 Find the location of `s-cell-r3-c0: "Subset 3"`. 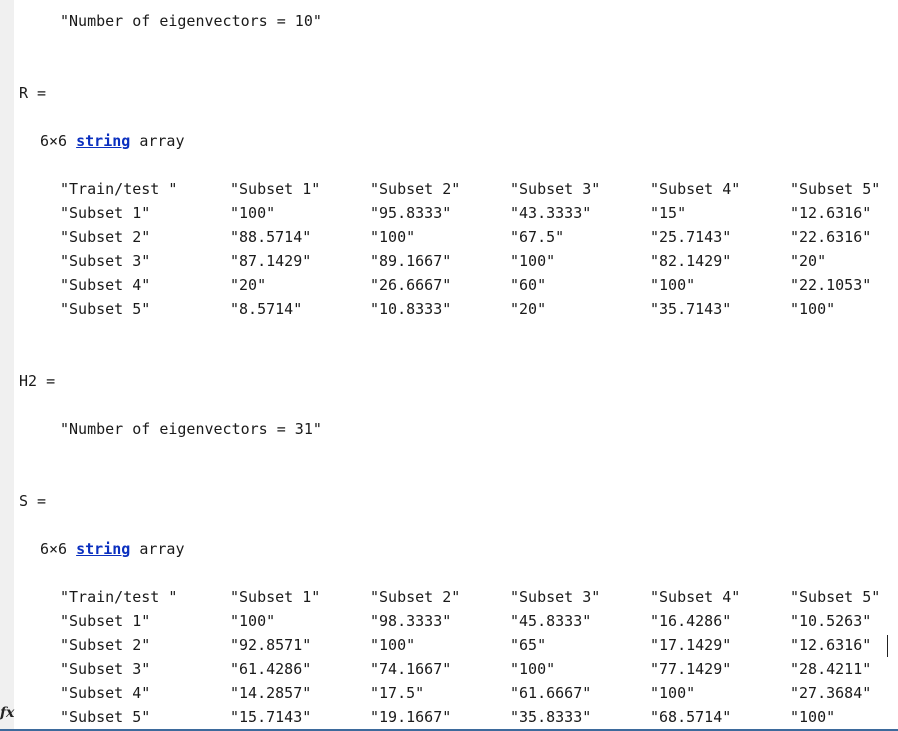

s-cell-r3-c0: "Subset 3" is located at coordinates (105, 669).